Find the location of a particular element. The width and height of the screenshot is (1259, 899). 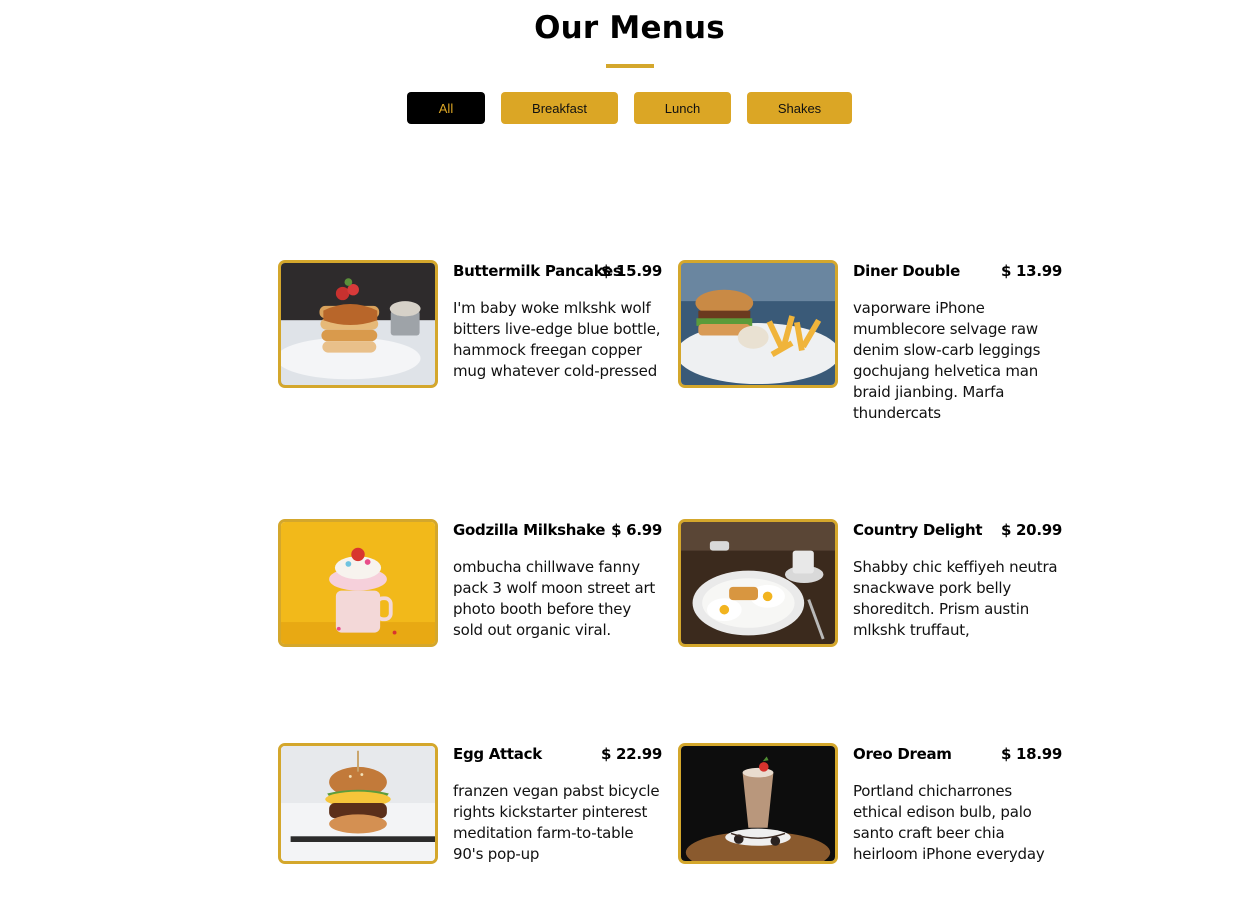

menu-item-price: $ 20.99 is located at coordinates (1031, 530).